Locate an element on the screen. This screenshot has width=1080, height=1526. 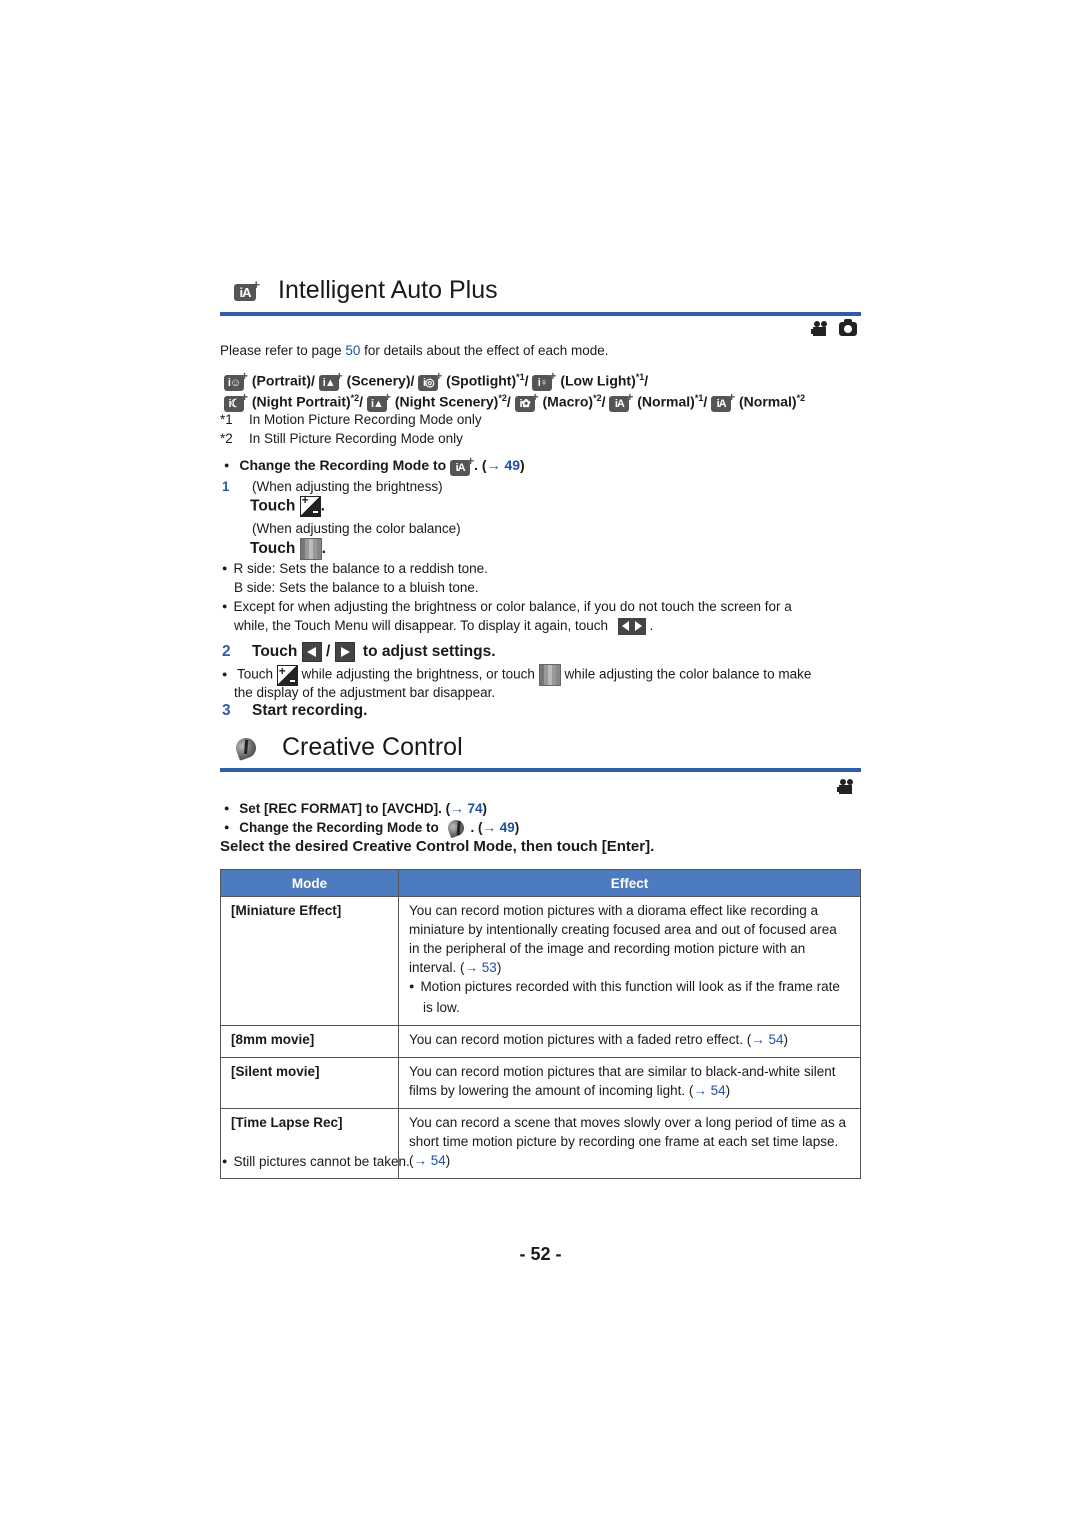
step-2: 2 Touch / to adjust settings. is located at coordinates (359, 652).